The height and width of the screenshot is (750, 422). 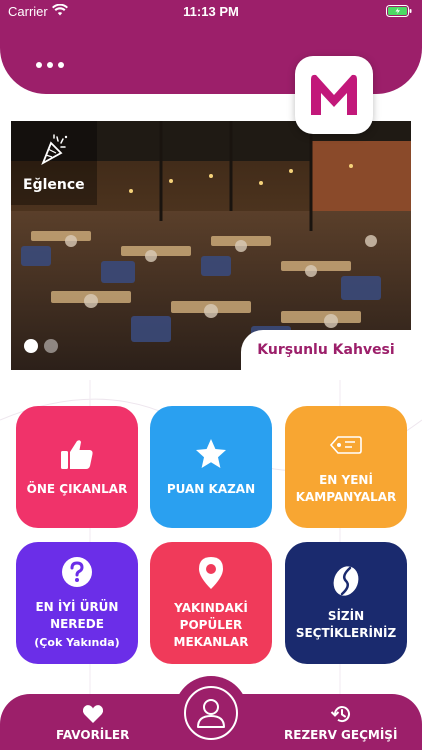 I want to click on tile-label: YAKINDAKİ POPÜLER MEKANLAR, so click(x=211, y=625).